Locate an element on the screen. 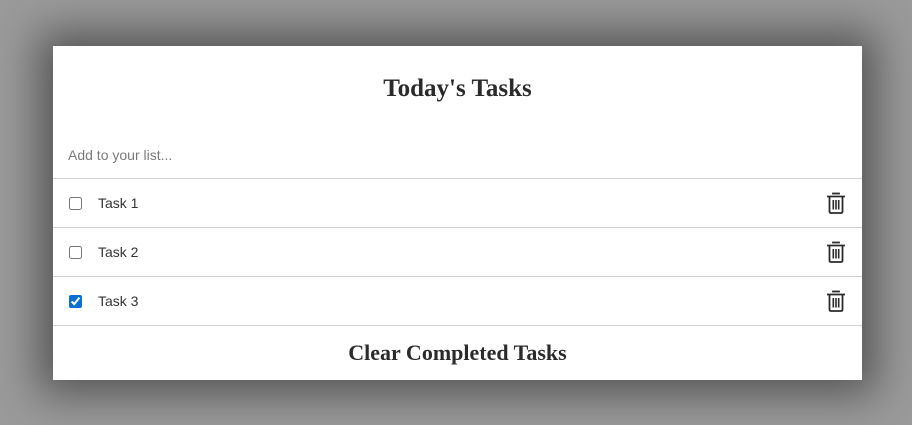 The width and height of the screenshot is (912, 425). task-label: Task 2 is located at coordinates (118, 252).